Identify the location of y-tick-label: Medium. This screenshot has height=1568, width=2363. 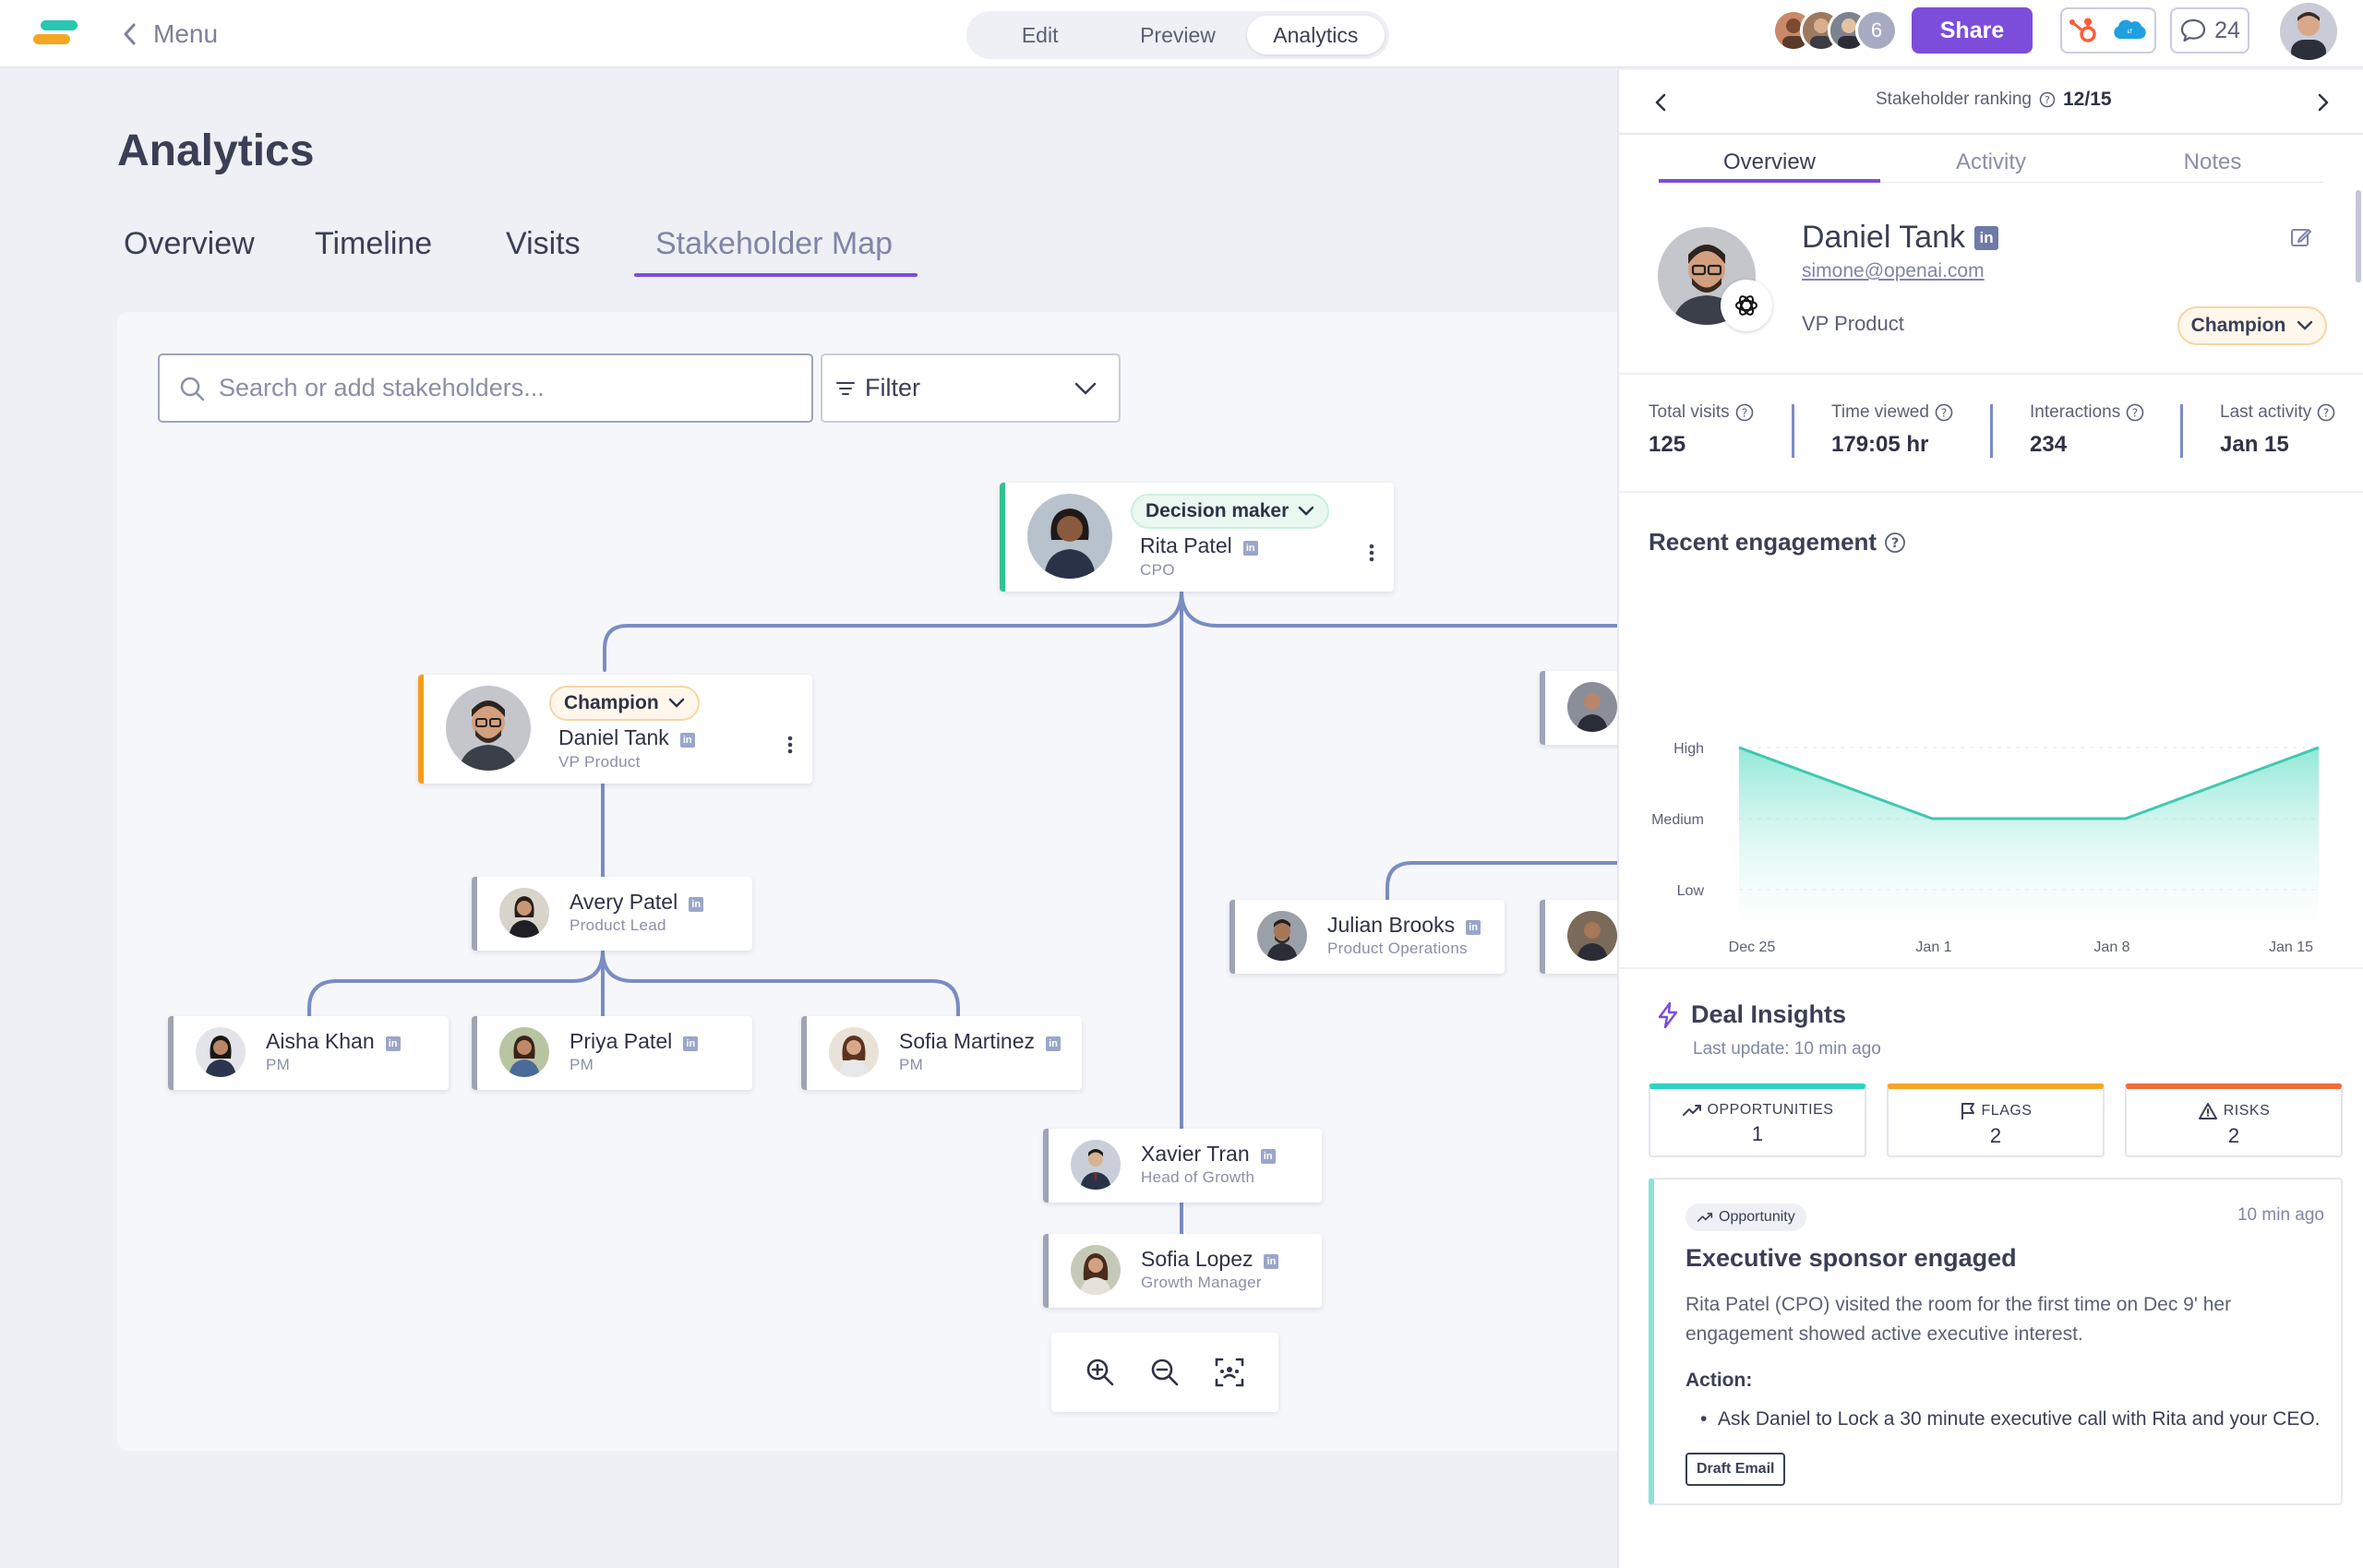
(1677, 820).